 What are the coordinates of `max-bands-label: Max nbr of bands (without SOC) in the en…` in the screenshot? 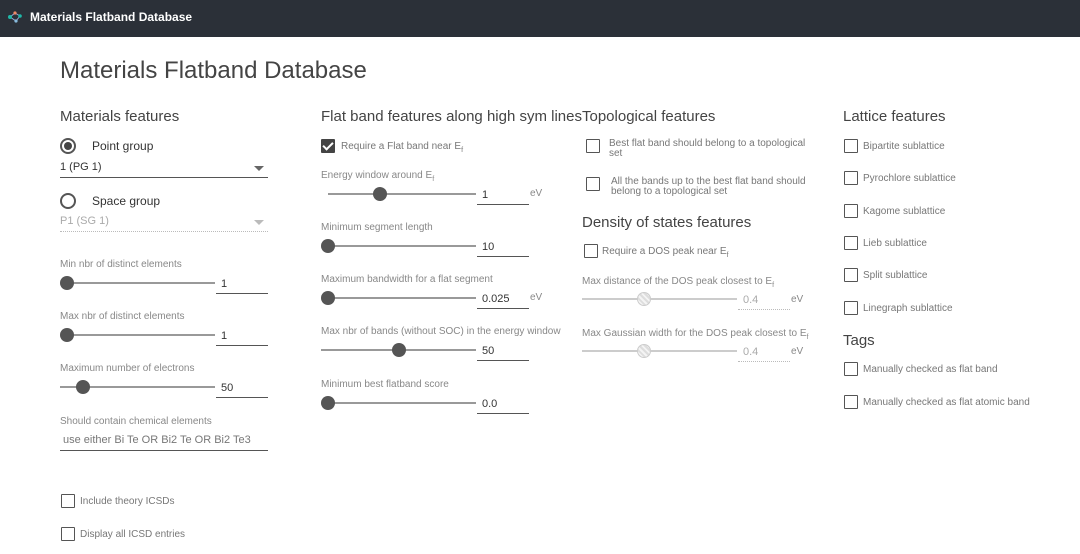 It's located at (441, 331).